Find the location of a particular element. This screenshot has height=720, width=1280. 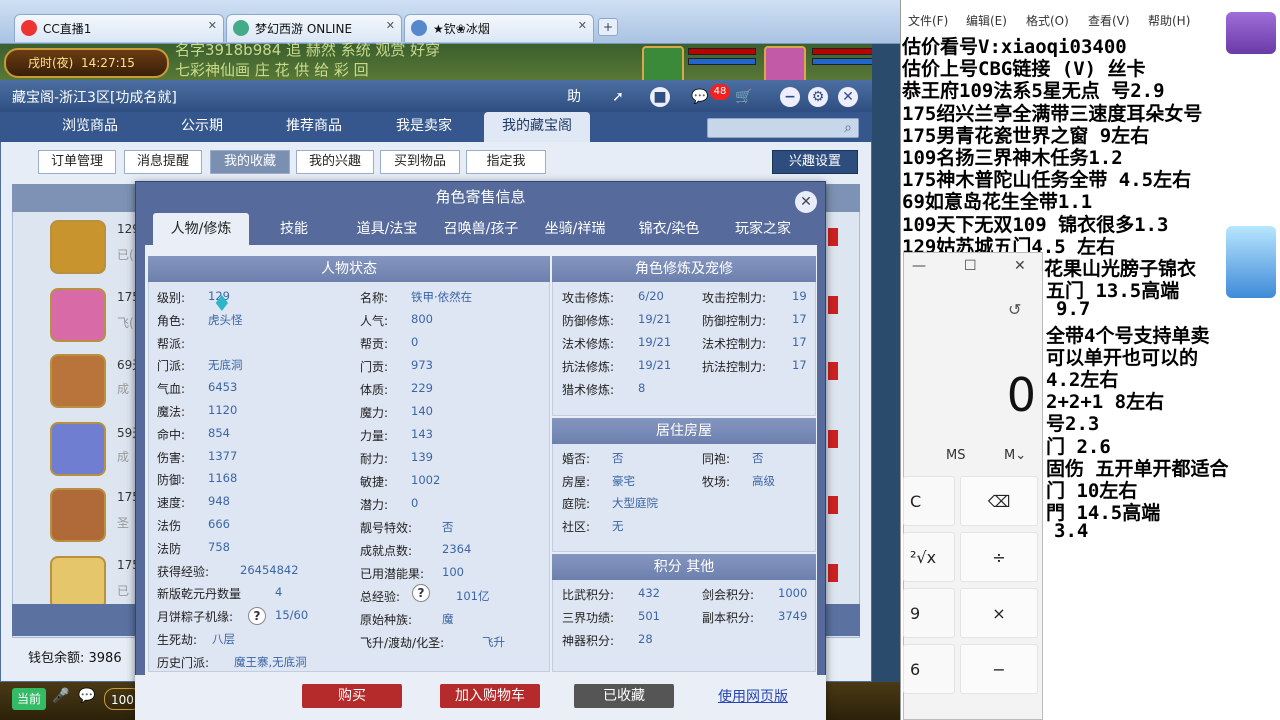

help-button: 助 is located at coordinates (574, 97).